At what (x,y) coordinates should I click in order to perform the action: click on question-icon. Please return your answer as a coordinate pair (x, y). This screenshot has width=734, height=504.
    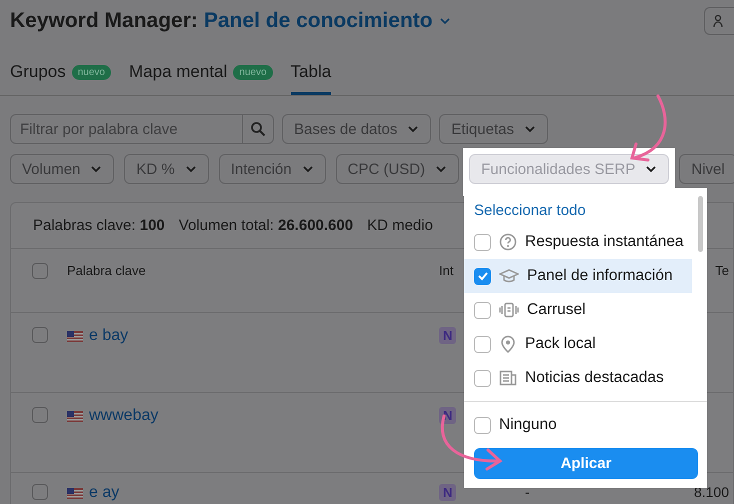
    Looking at the image, I should click on (508, 242).